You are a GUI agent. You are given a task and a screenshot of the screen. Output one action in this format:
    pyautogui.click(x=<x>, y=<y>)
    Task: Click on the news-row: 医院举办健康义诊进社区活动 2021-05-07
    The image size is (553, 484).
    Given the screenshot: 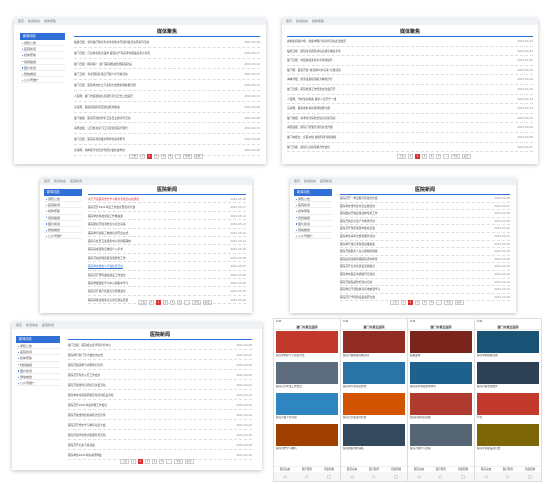 What is the action you would take?
    pyautogui.click(x=167, y=266)
    